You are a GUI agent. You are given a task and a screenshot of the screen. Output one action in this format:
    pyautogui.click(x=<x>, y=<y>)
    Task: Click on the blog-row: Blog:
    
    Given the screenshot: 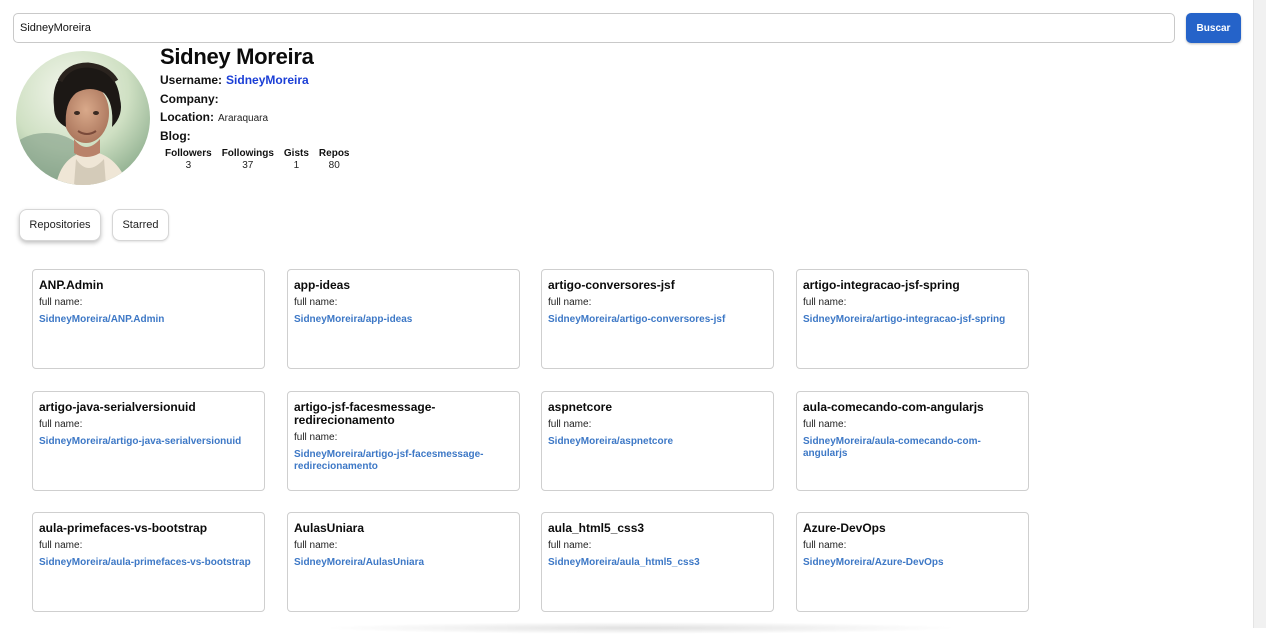 What is the action you would take?
    pyautogui.click(x=177, y=136)
    